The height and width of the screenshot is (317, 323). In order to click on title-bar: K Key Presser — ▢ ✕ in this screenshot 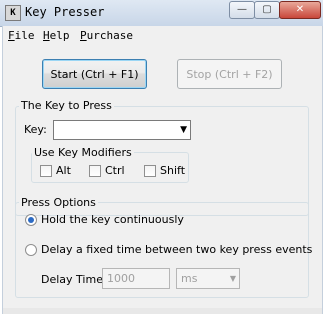, I will do `click(161, 13)`.